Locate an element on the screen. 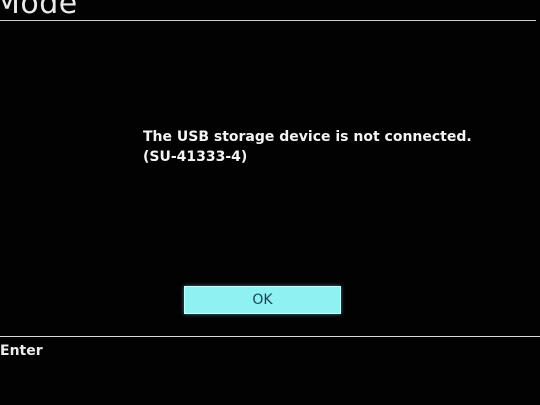 This screenshot has width=540, height=405. header-divider is located at coordinates (268, 20).